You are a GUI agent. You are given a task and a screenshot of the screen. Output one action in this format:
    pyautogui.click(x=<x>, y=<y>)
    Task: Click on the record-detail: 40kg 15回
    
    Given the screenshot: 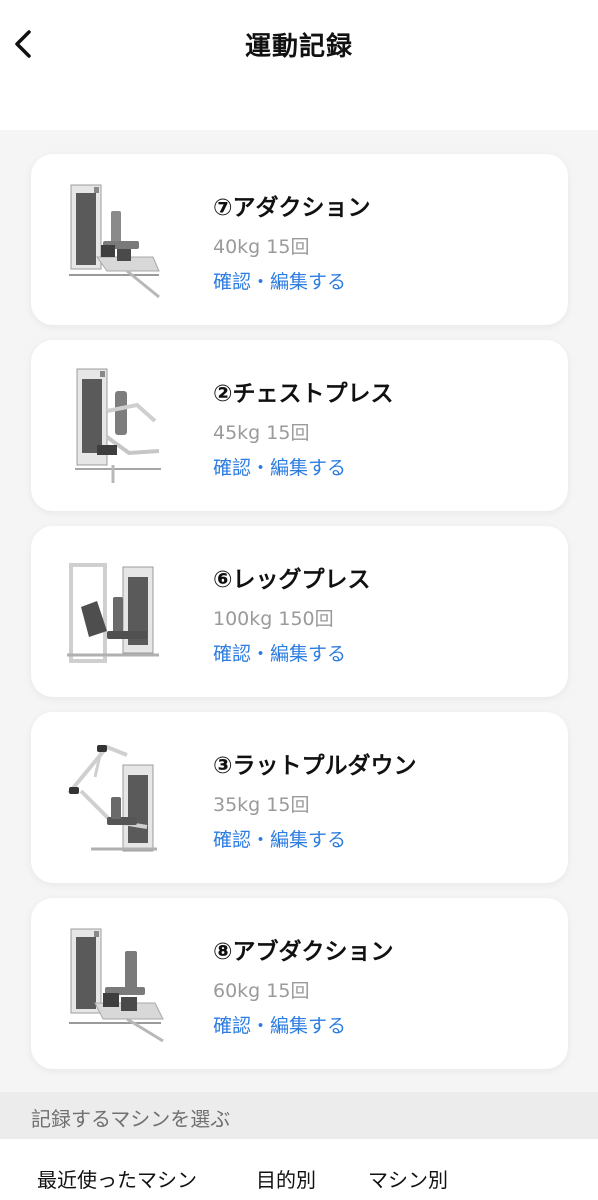 What is the action you would take?
    pyautogui.click(x=261, y=247)
    